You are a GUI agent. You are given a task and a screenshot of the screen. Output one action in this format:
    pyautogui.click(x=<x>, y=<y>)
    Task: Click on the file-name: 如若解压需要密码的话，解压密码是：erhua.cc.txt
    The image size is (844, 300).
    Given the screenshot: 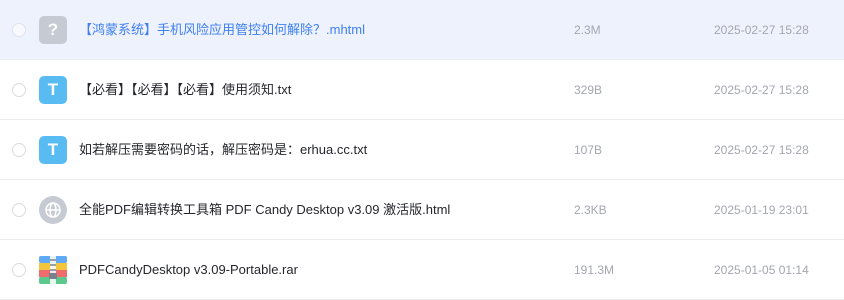 What is the action you would take?
    pyautogui.click(x=223, y=150)
    